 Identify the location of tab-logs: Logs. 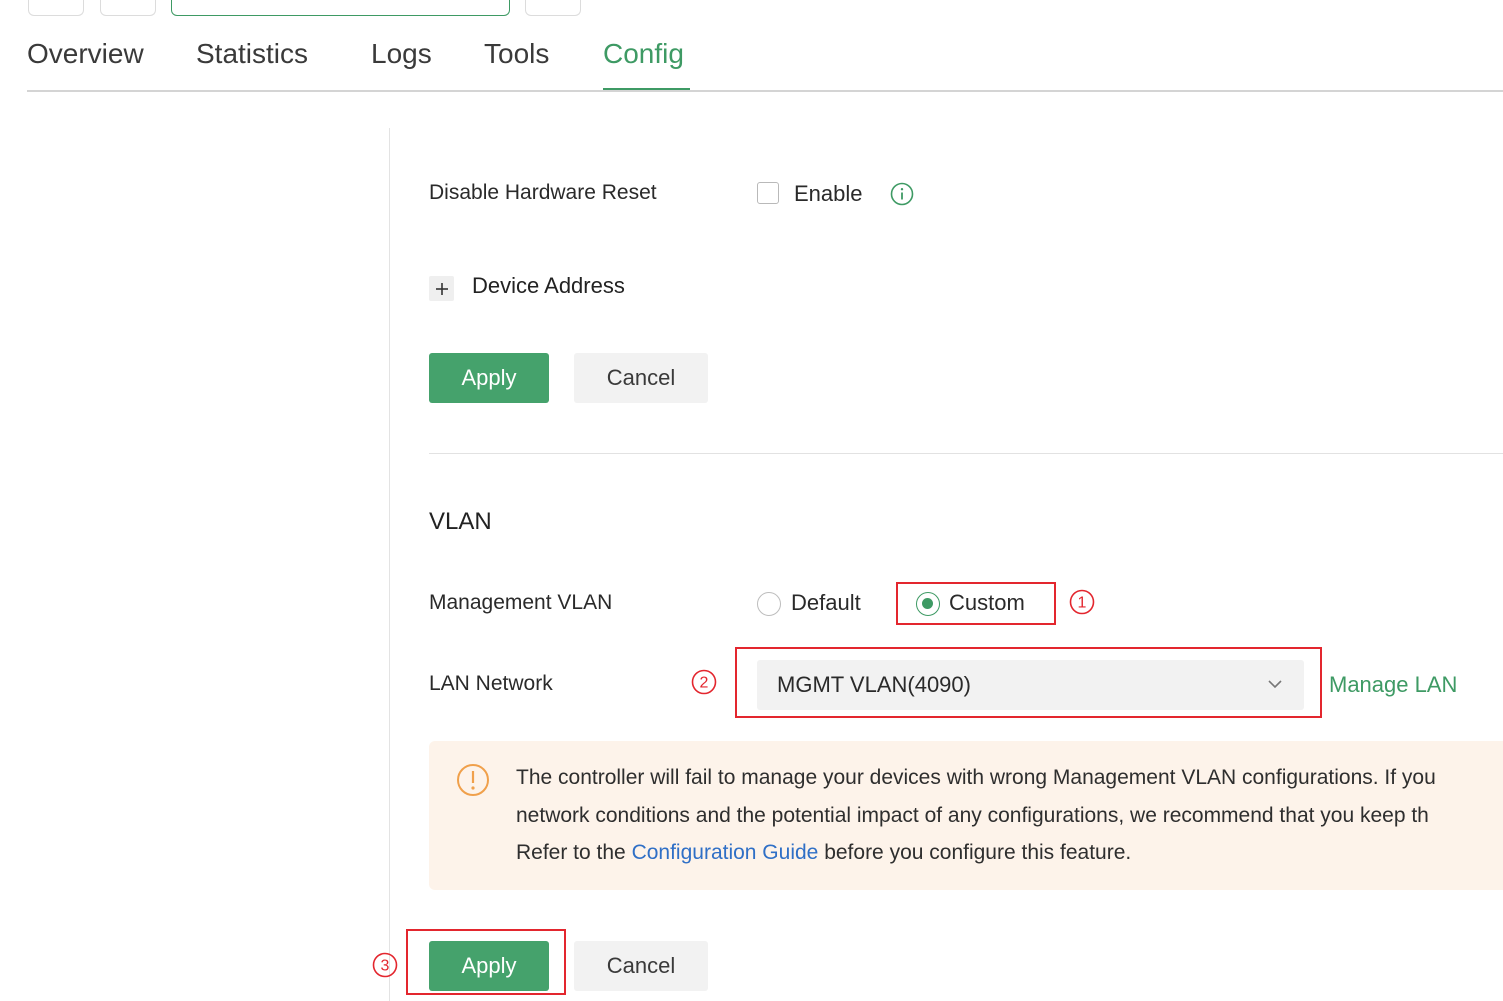
(401, 54).